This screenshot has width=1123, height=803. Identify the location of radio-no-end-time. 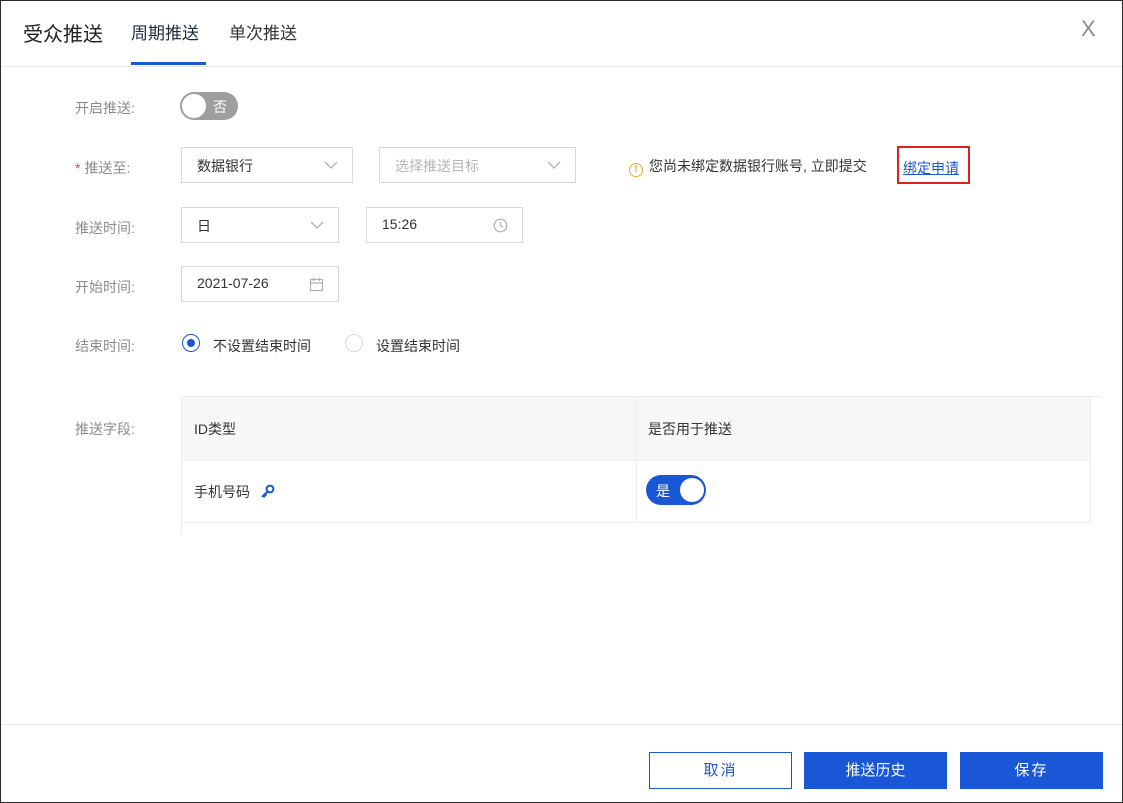
(191, 343).